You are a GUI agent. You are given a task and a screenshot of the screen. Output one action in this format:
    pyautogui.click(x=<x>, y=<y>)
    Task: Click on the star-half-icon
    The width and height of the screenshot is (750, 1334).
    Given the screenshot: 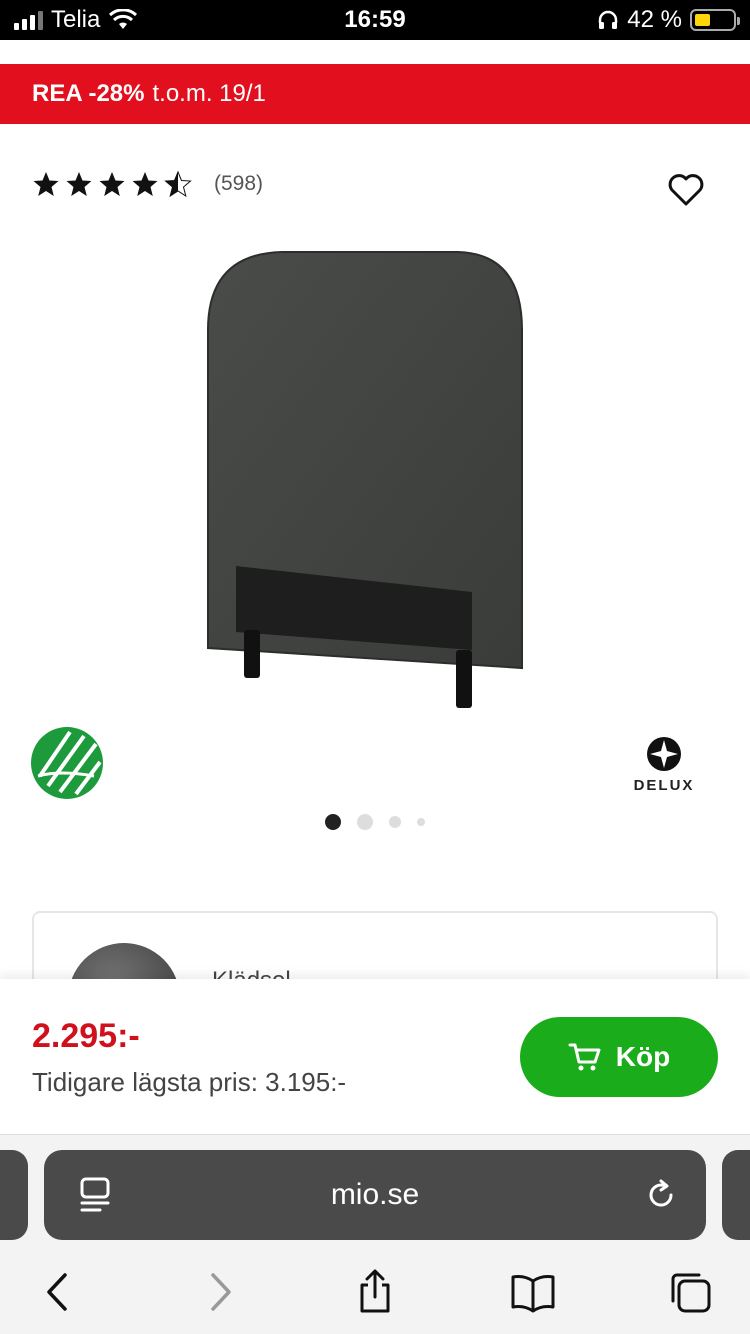 What is the action you would take?
    pyautogui.click(x=178, y=184)
    